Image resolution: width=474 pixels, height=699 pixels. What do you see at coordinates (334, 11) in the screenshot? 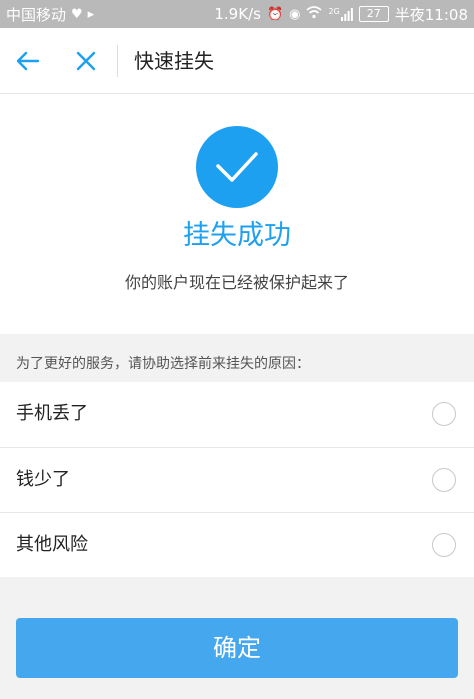
I see `signal-label: 2G` at bounding box center [334, 11].